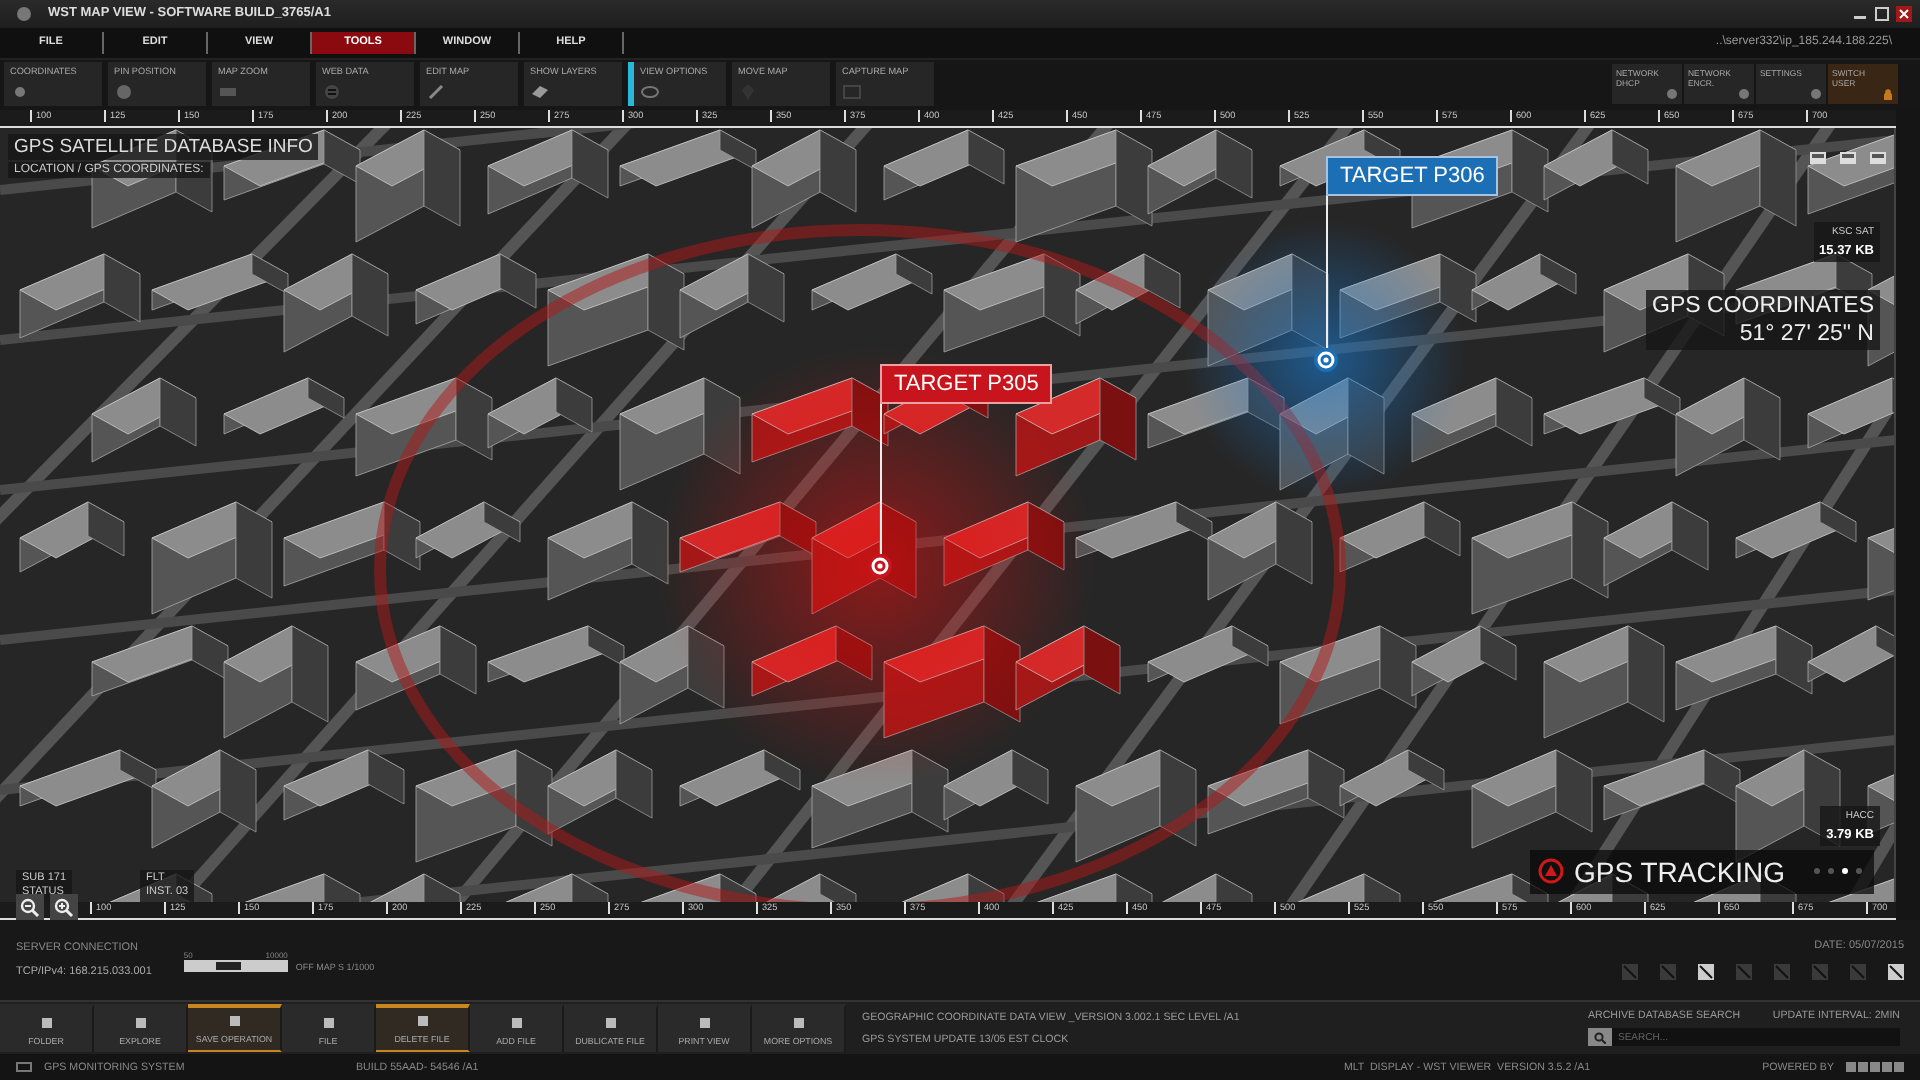 This screenshot has height=1080, width=1920. What do you see at coordinates (1680, 871) in the screenshot?
I see `tracking-label: GPS TRACKING` at bounding box center [1680, 871].